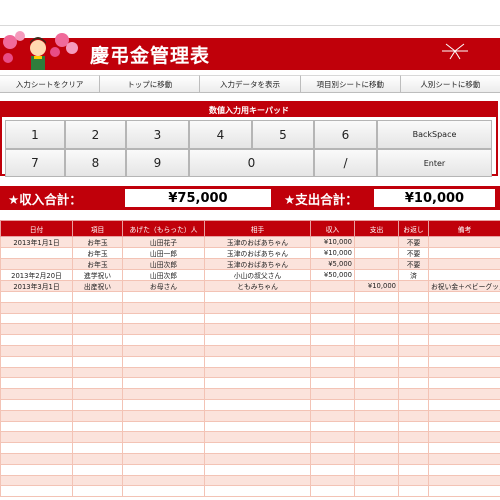 The height and width of the screenshot is (500, 500). Describe the element at coordinates (163, 253) in the screenshot. I see `cell-giver: 山田一郎` at that location.